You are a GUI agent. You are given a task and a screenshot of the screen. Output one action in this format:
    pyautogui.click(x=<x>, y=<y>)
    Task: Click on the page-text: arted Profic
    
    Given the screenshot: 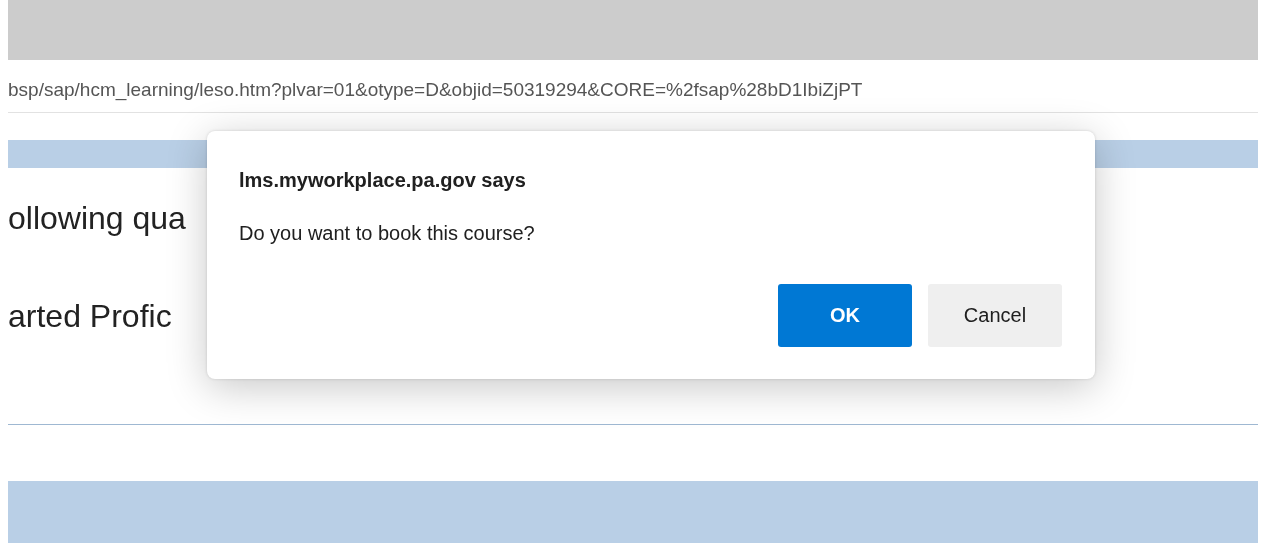 What is the action you would take?
    pyautogui.click(x=90, y=316)
    